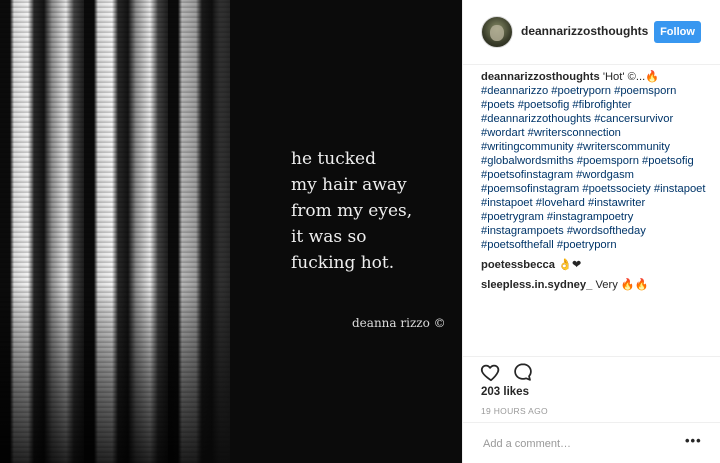  I want to click on avatar, so click(497, 32).